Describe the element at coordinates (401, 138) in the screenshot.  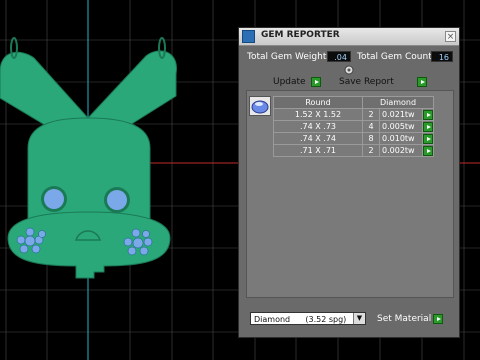
I see `gem-weight: 0.010tw` at that location.